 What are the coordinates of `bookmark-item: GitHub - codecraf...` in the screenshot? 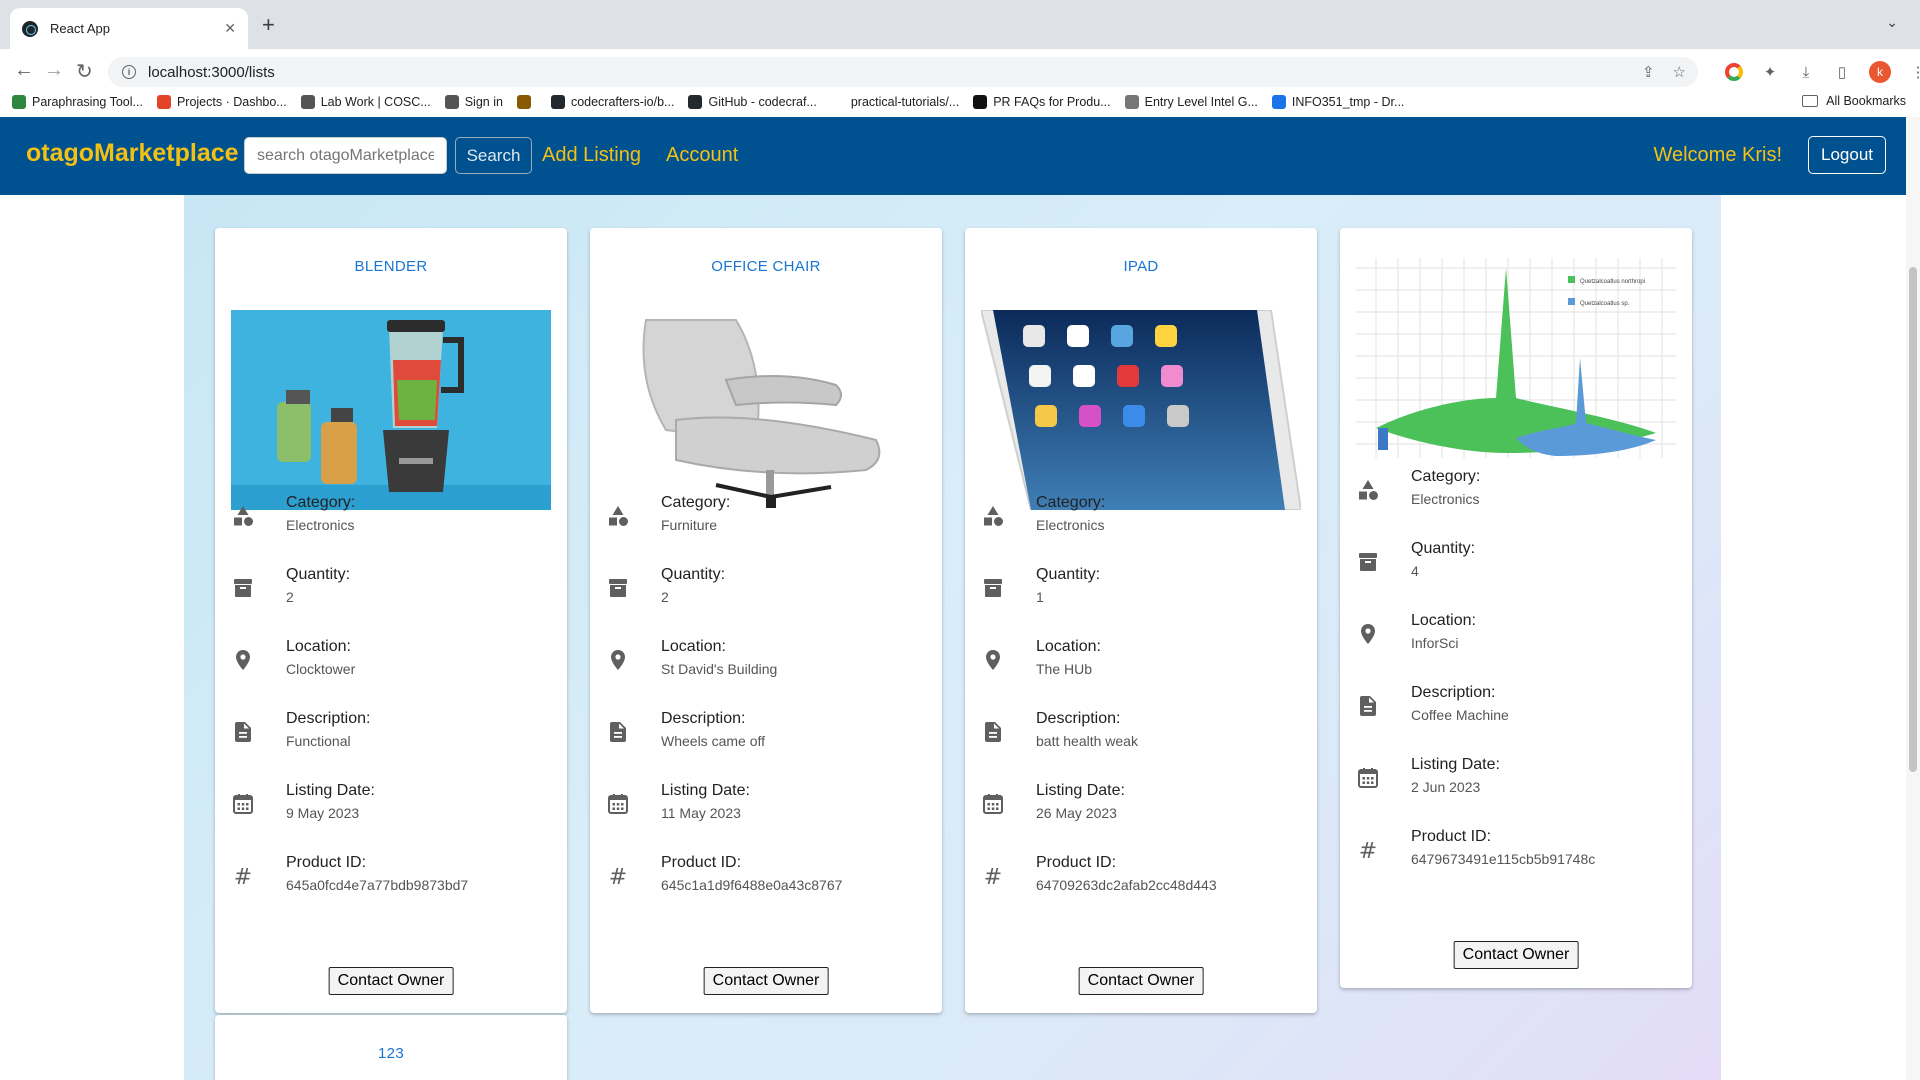 It's located at (752, 102).